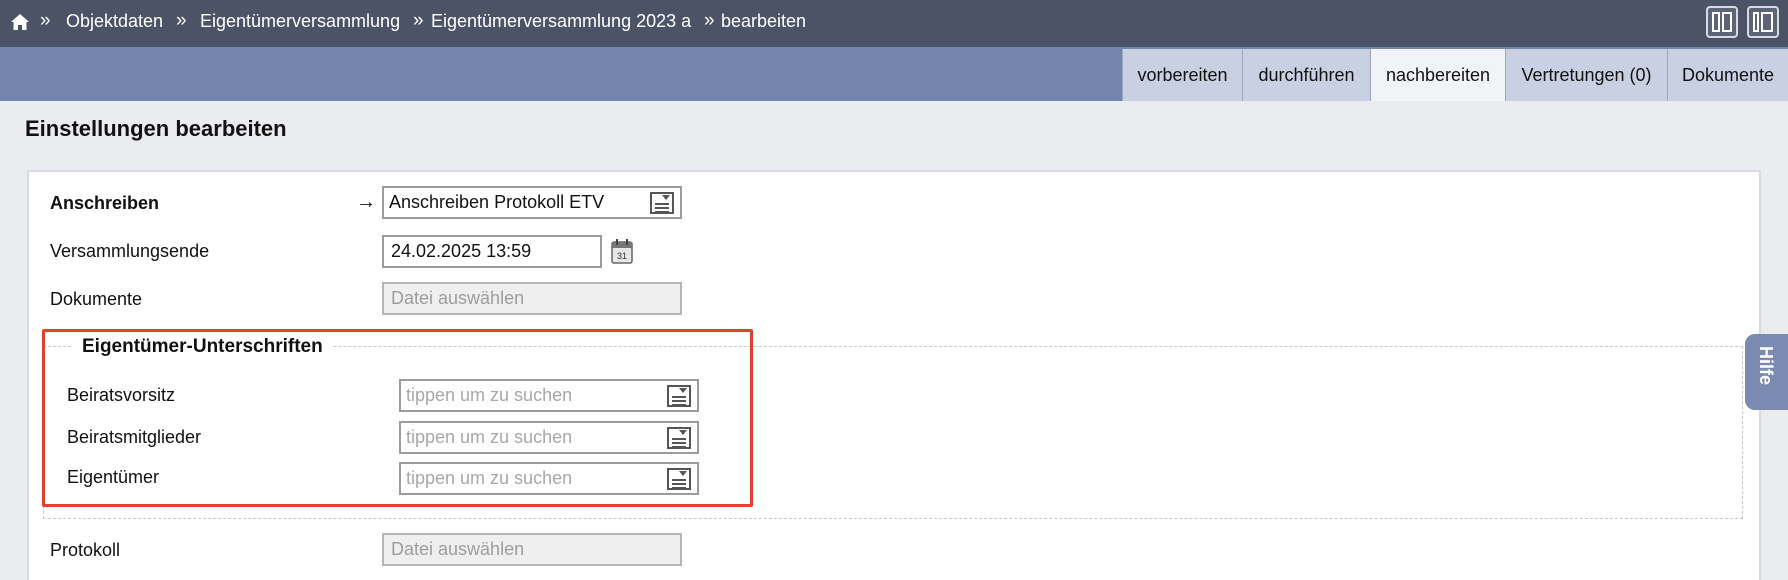 The image size is (1788, 580). What do you see at coordinates (105, 203) in the screenshot?
I see `anschreiben-label: Anschreiben` at bounding box center [105, 203].